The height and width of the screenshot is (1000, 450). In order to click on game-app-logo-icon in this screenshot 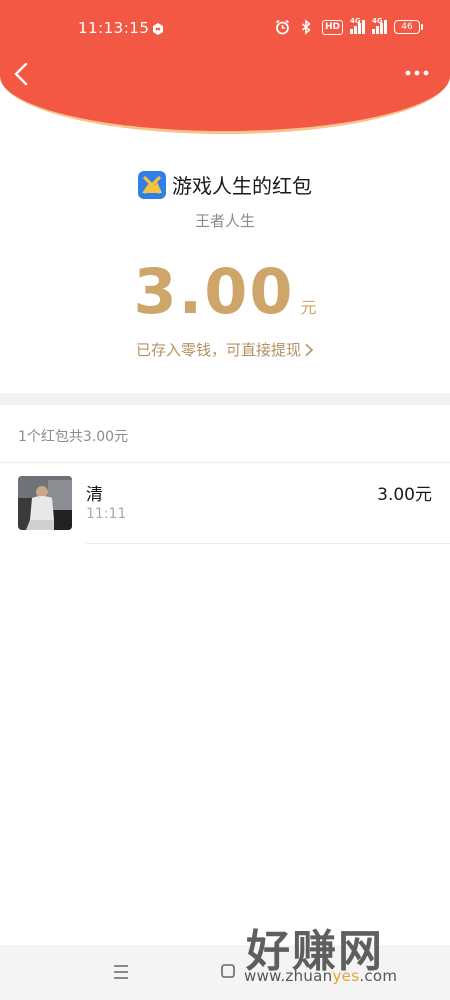, I will do `click(152, 184)`.